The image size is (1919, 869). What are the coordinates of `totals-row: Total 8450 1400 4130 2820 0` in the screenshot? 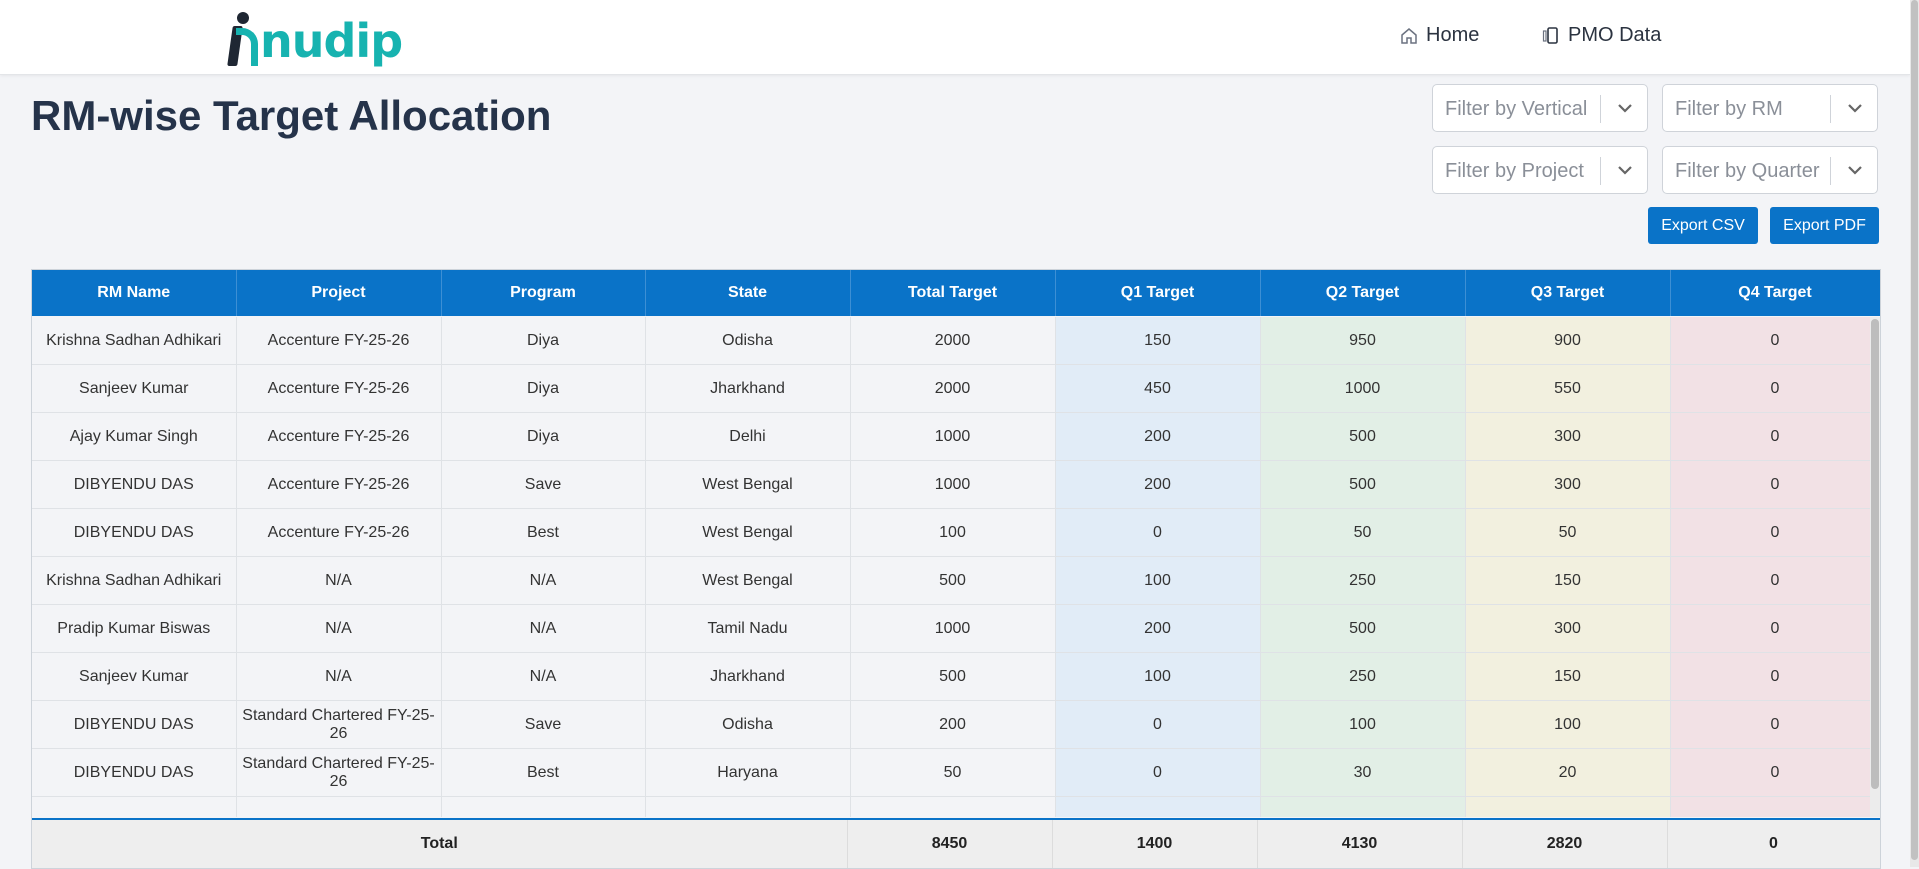 It's located at (956, 843).